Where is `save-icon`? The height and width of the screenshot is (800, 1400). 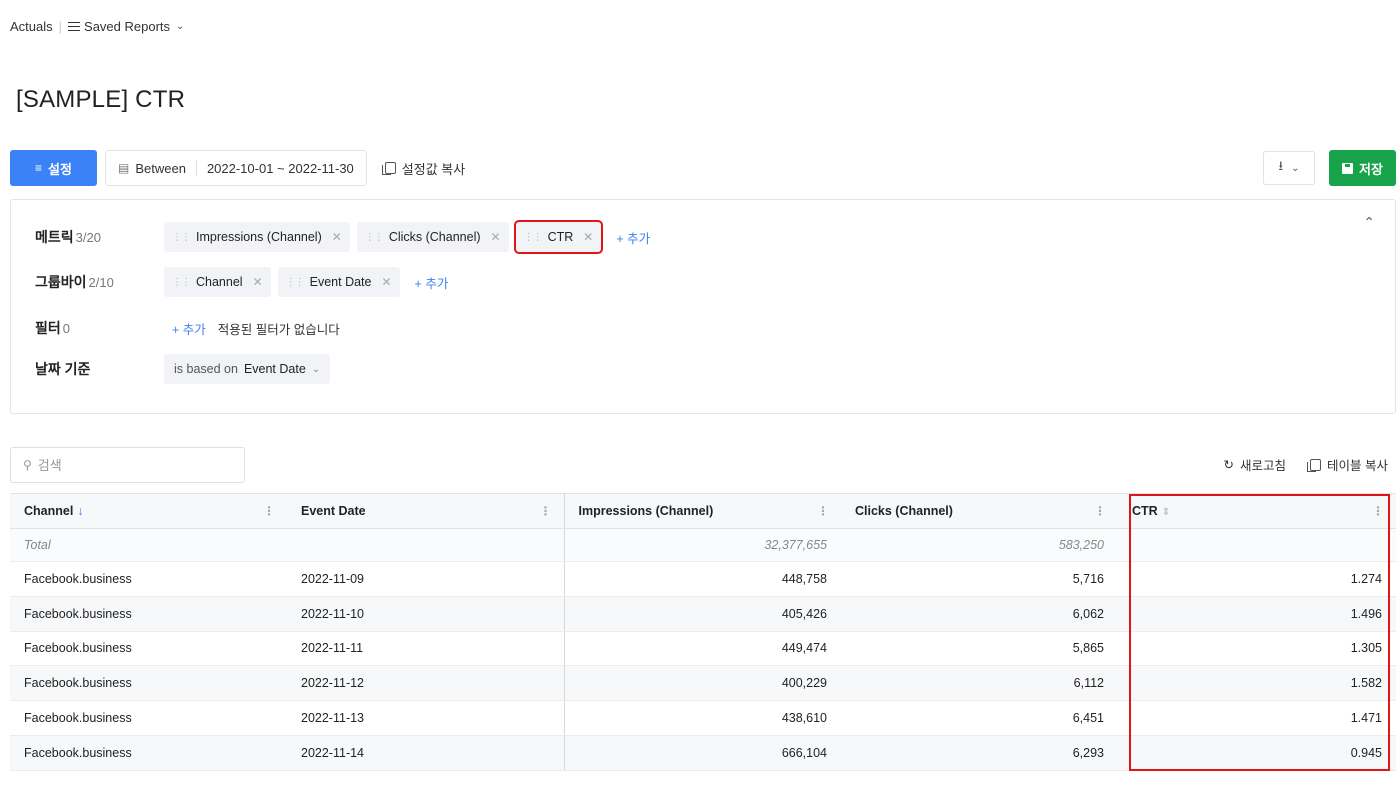
save-icon is located at coordinates (1348, 168).